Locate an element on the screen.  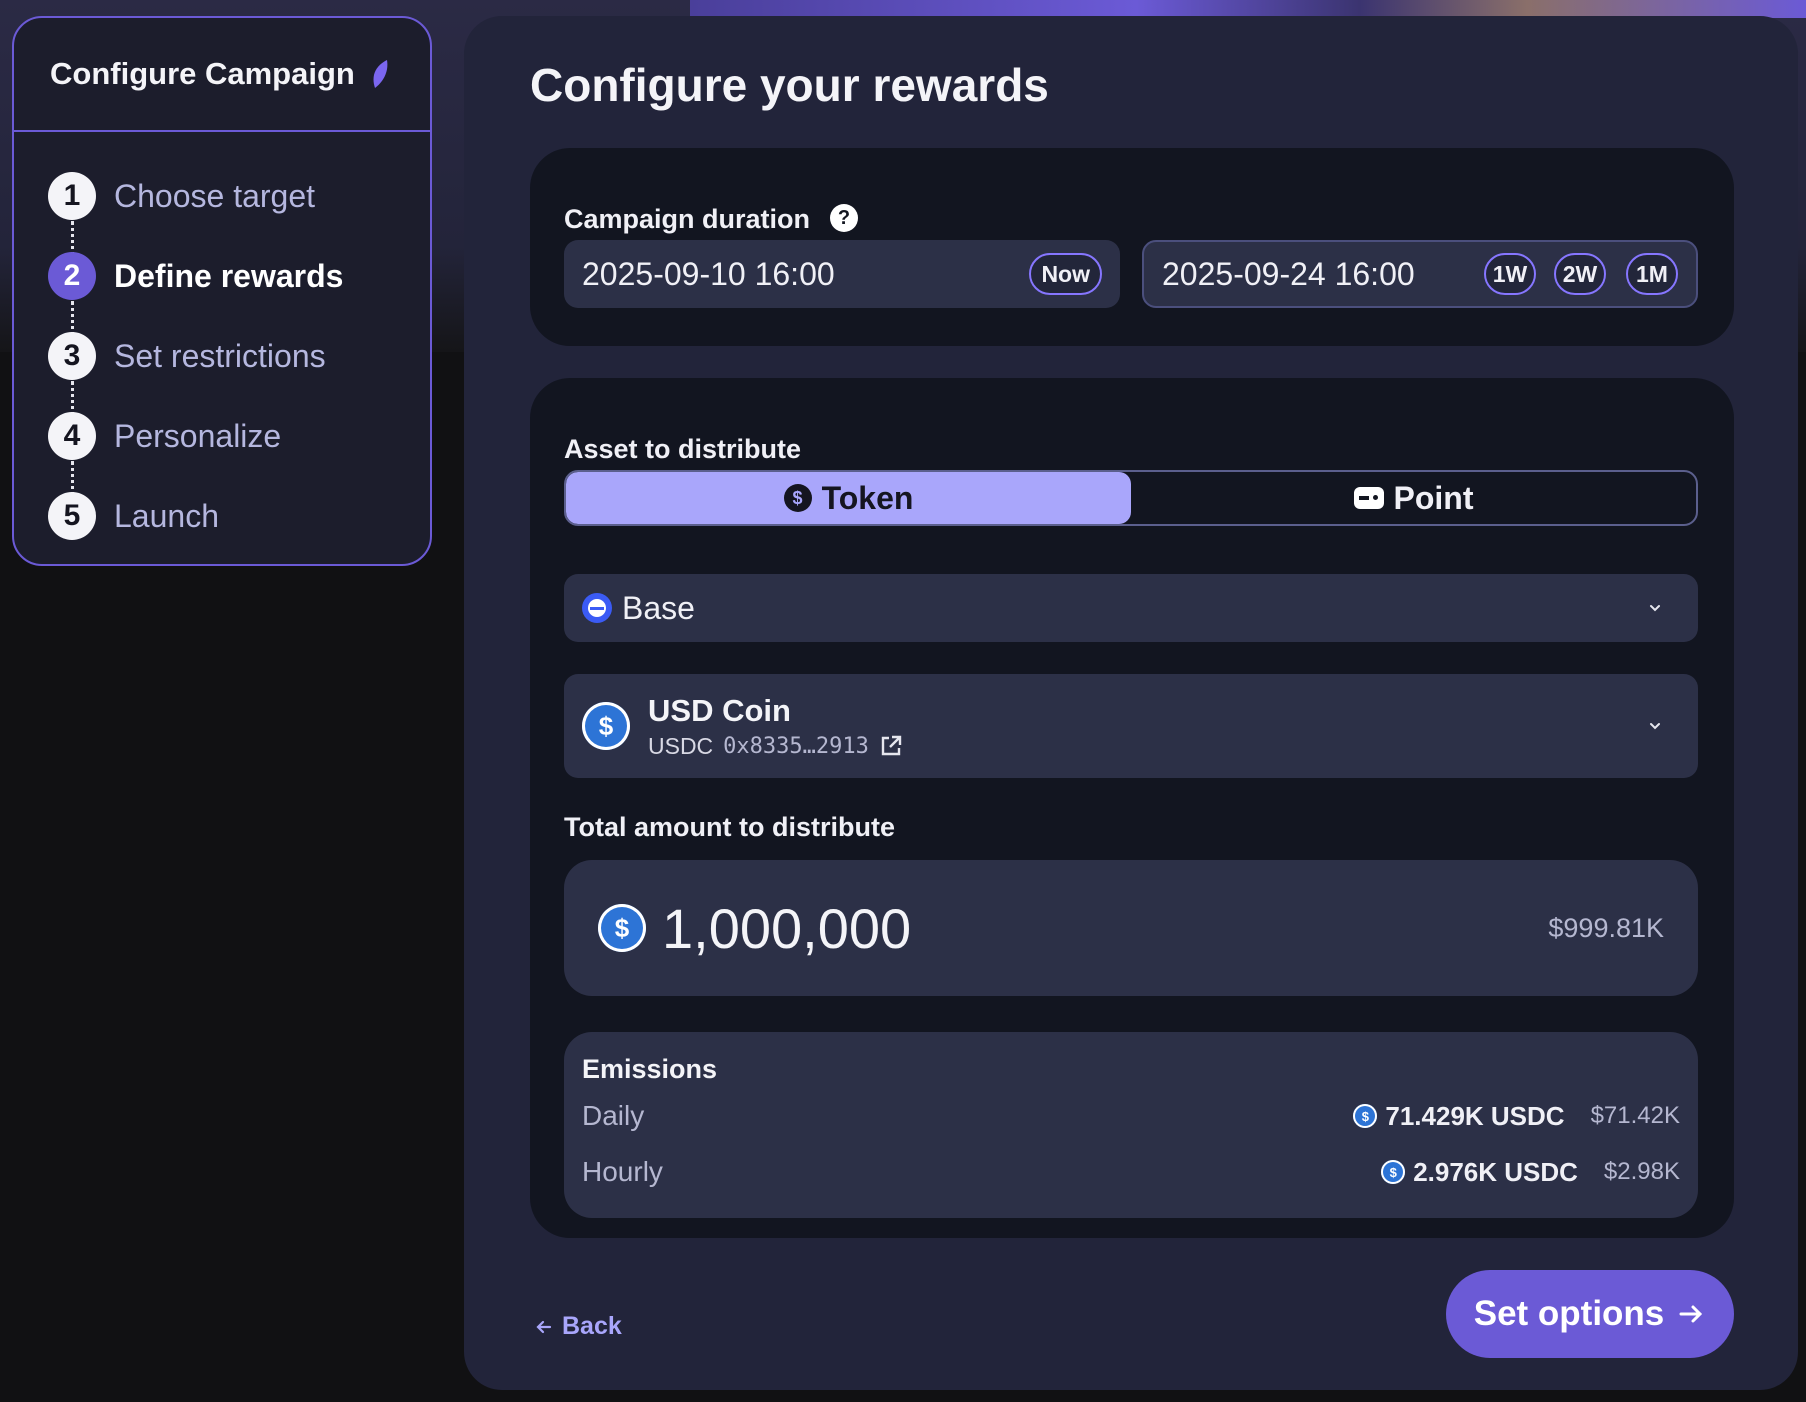
arrow-left-icon is located at coordinates (544, 1326).